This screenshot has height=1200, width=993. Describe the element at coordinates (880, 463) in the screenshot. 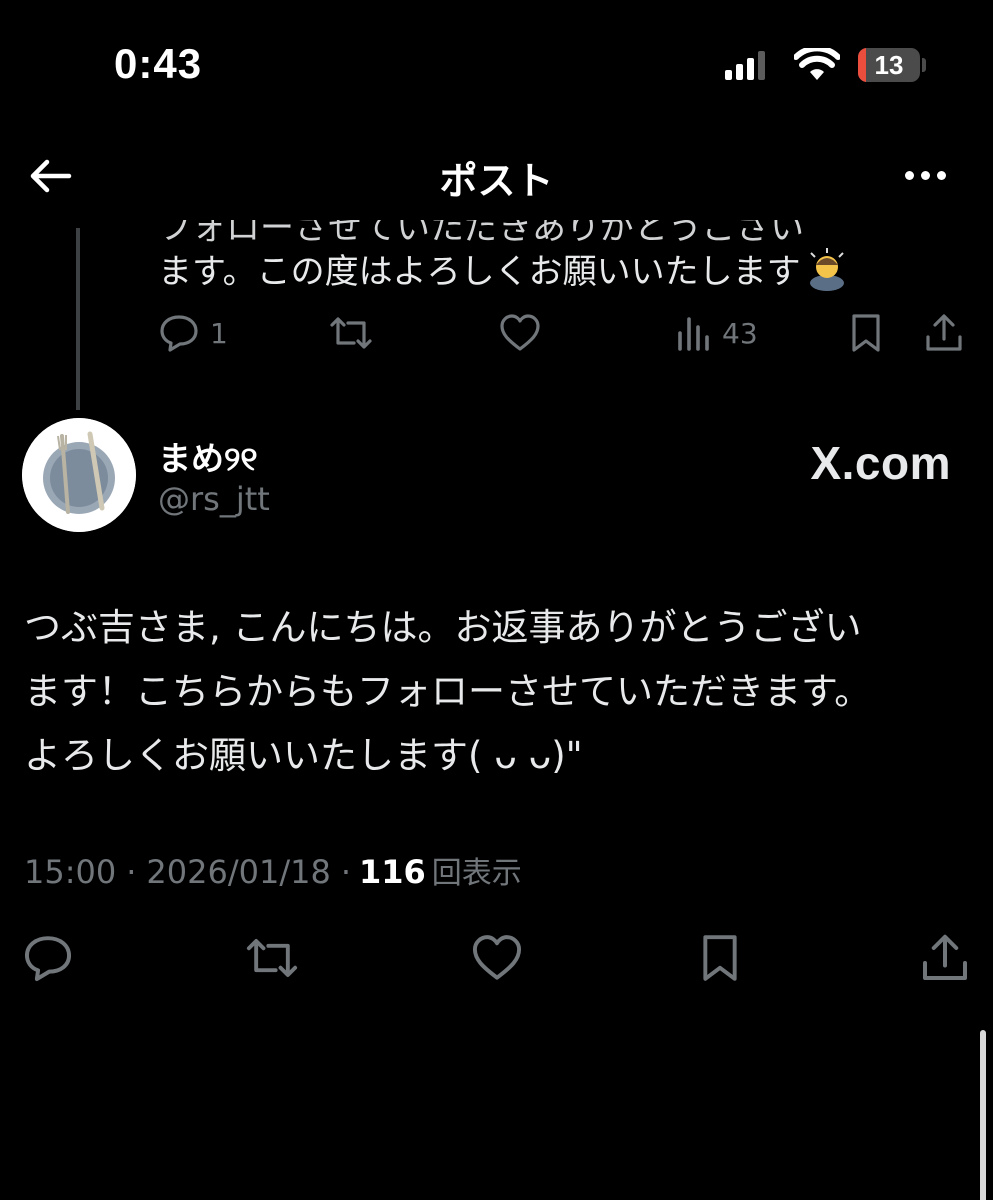

I see `x-watermark-logo: X.com` at that location.